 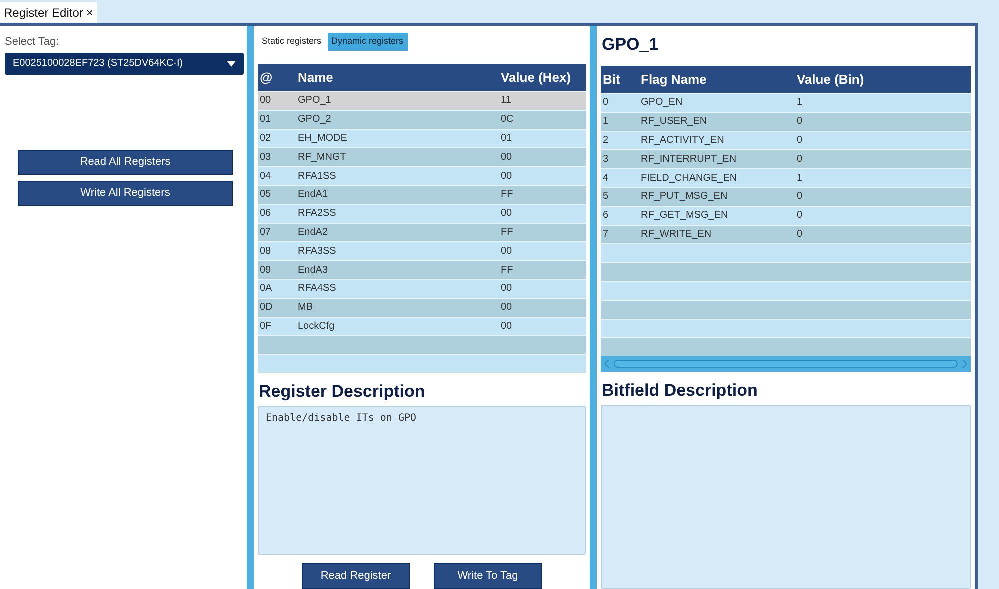 What do you see at coordinates (315, 120) in the screenshot?
I see `table-cell-text: GPO_2` at bounding box center [315, 120].